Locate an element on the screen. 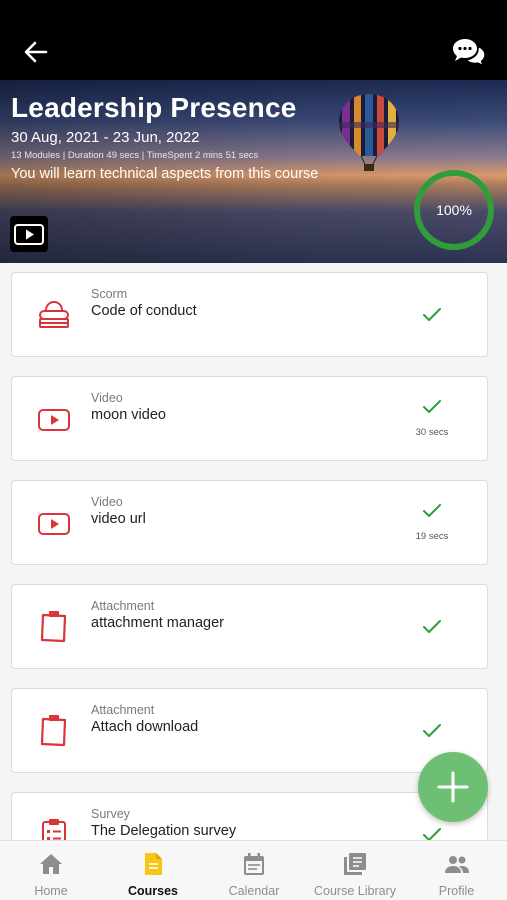  survey-icon is located at coordinates (54, 827).